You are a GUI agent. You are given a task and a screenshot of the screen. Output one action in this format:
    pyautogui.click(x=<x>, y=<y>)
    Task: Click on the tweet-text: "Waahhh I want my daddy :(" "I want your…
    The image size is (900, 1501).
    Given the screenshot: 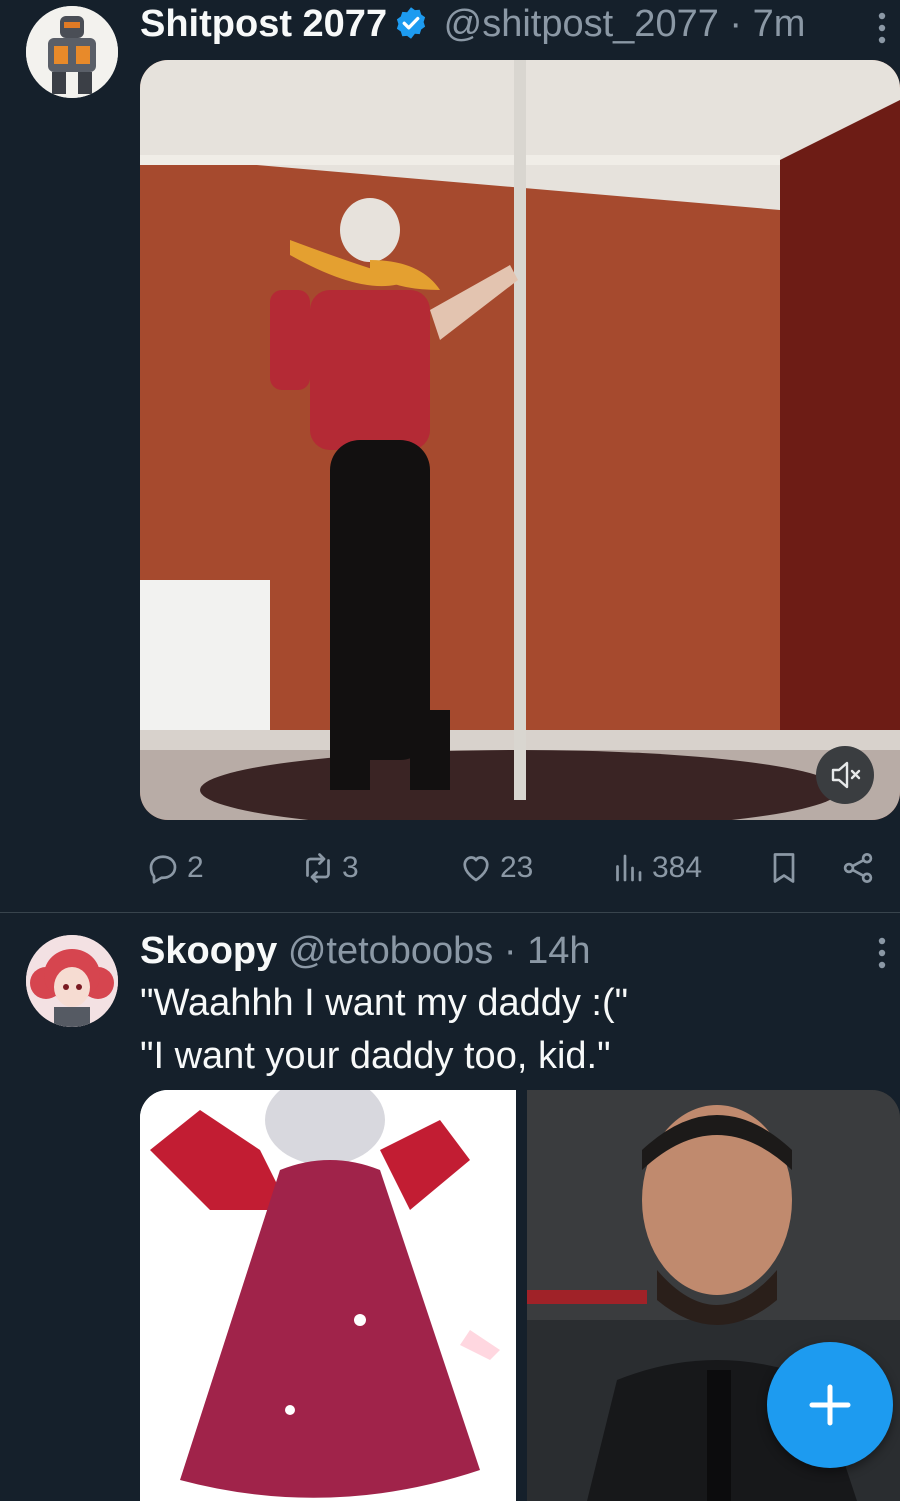 What is the action you would take?
    pyautogui.click(x=510, y=1030)
    